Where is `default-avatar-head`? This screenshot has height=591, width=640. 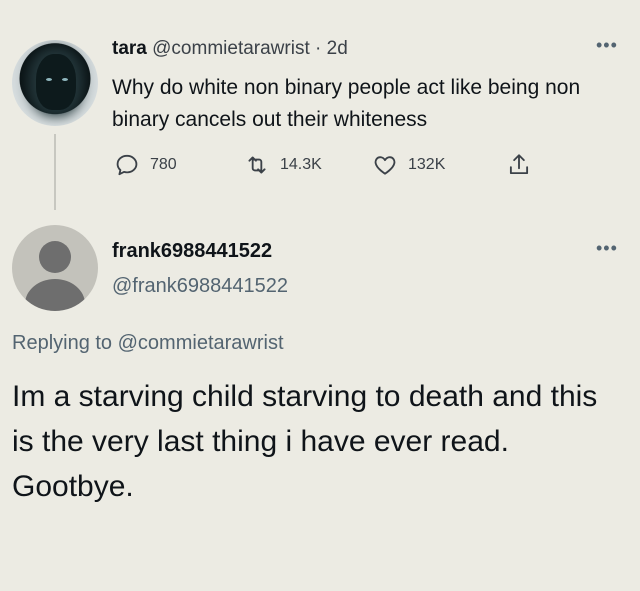 default-avatar-head is located at coordinates (55, 257).